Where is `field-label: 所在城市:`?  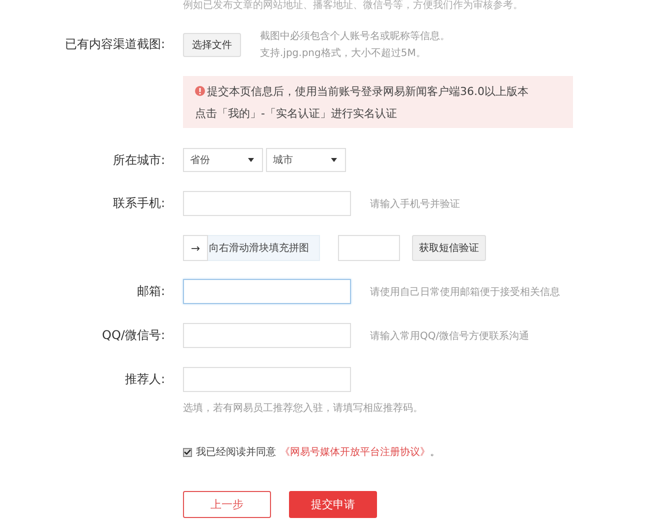
field-label: 所在城市: is located at coordinates (138, 160).